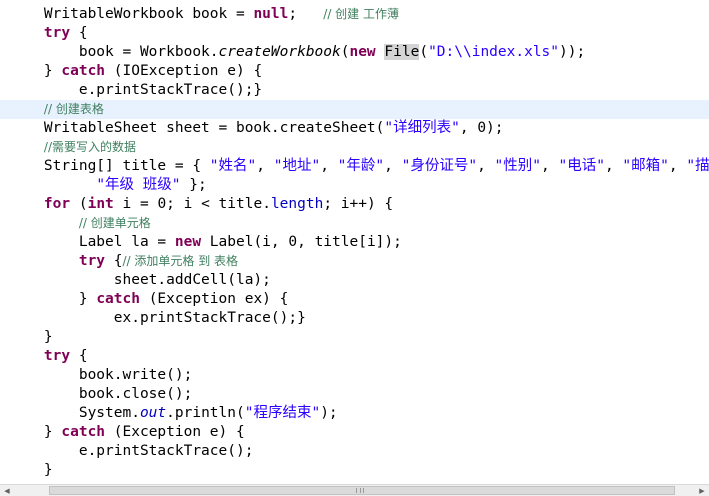 This screenshot has height=496, width=709. What do you see at coordinates (702, 490) in the screenshot?
I see `scroll-right-arrow-icon: ▶` at bounding box center [702, 490].